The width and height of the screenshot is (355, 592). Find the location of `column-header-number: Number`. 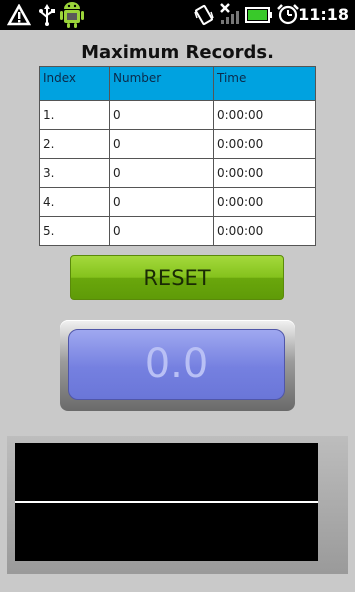

column-header-number: Number is located at coordinates (161, 83).